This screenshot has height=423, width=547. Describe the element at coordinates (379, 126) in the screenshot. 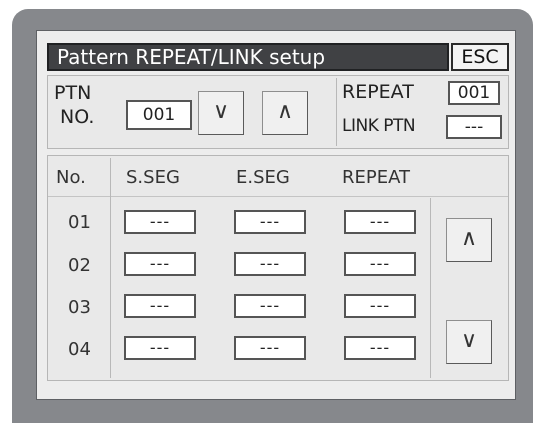

I see `link-ptn-label: LINK PTN` at that location.